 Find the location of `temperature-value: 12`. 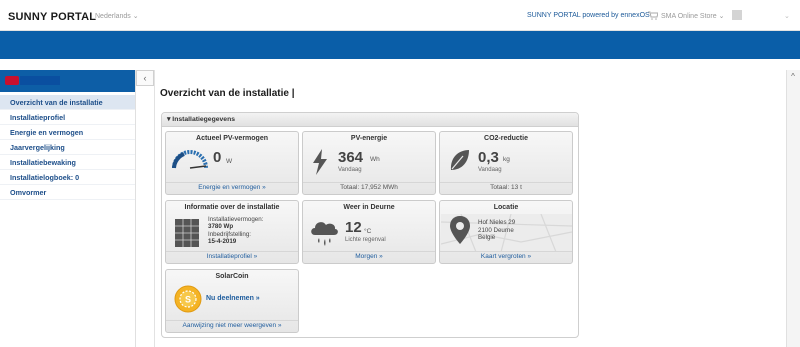

temperature-value: 12 is located at coordinates (353, 227).